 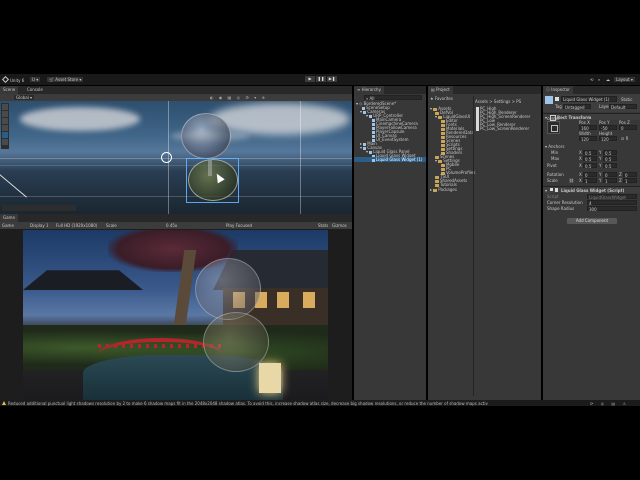 I want to click on pivot-y-label: Y, so click(x=600, y=165).